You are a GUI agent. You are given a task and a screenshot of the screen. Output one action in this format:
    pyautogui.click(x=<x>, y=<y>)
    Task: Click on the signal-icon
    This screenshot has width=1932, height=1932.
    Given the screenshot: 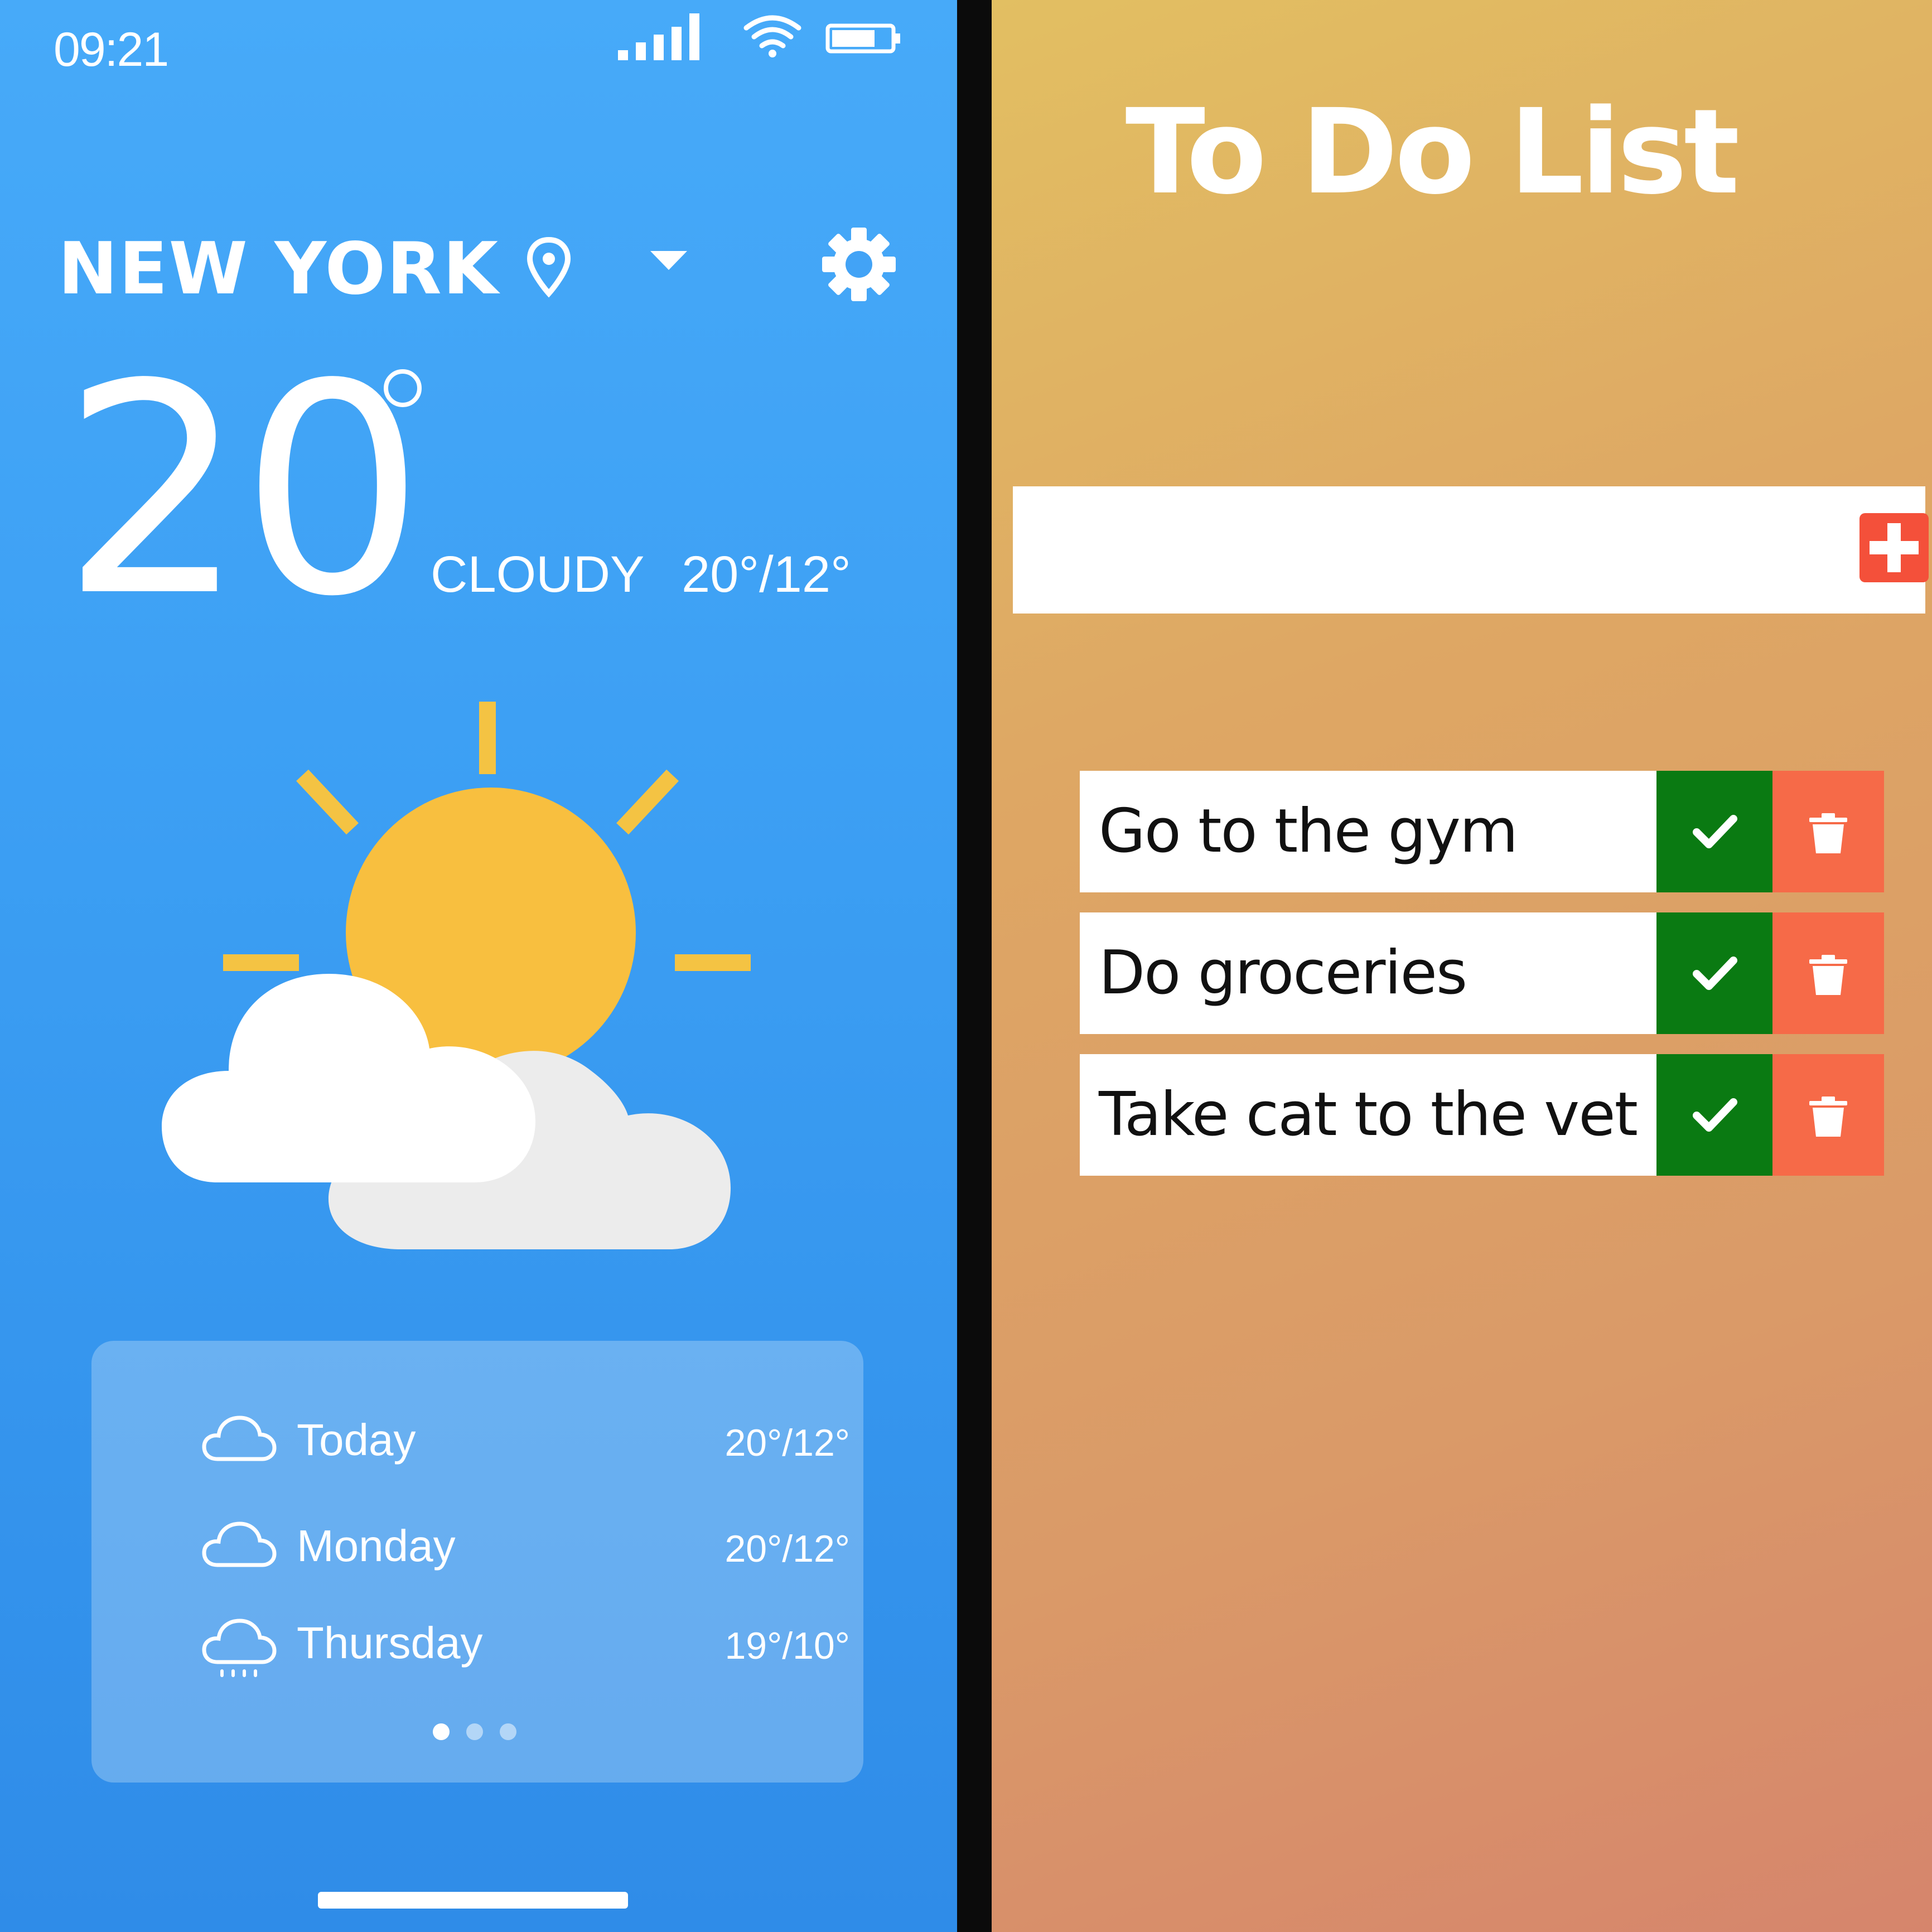 What is the action you would take?
    pyautogui.click(x=658, y=36)
    